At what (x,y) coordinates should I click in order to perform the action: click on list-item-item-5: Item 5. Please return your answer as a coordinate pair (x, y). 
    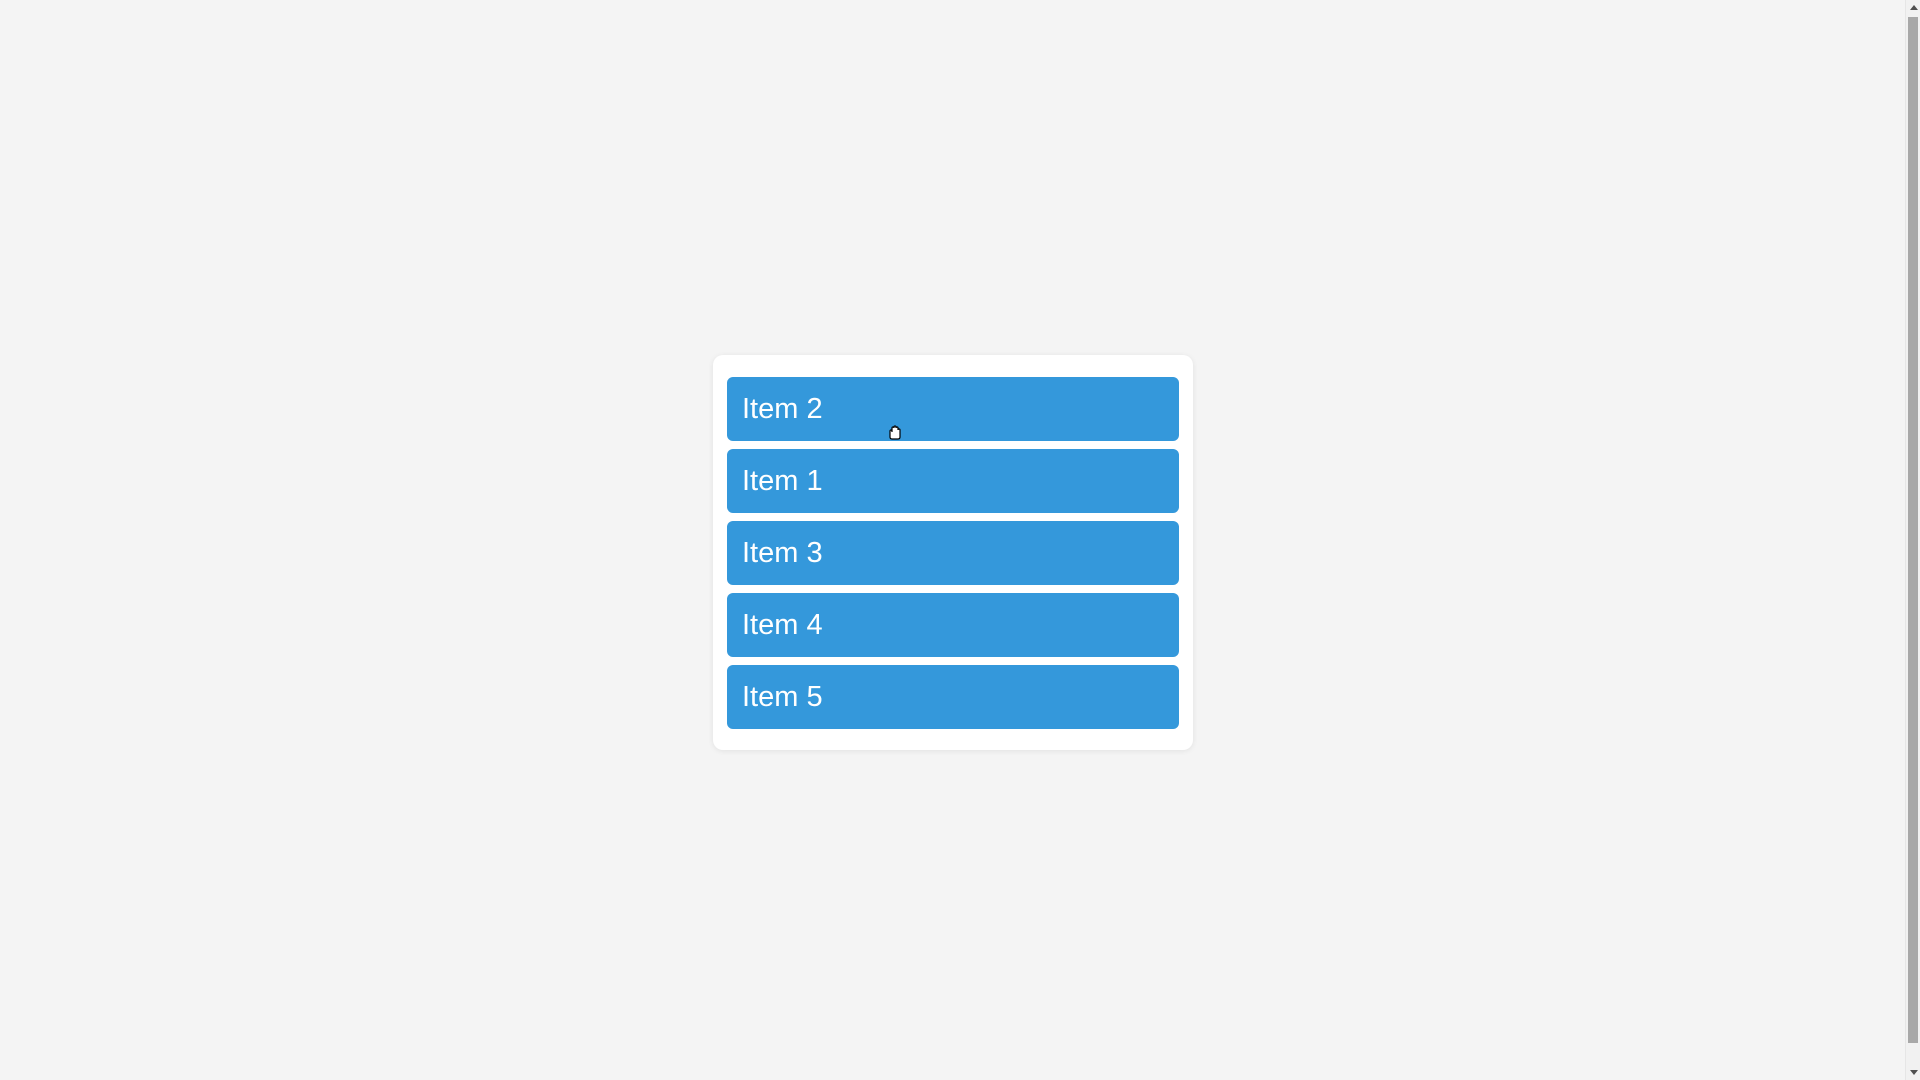
    Looking at the image, I should click on (953, 697).